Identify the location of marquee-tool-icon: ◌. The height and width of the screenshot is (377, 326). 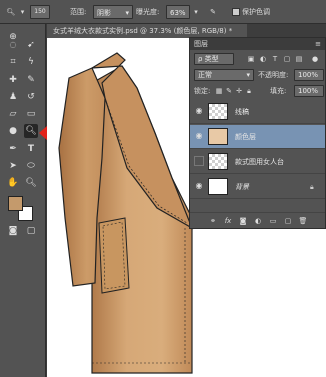
(13, 45).